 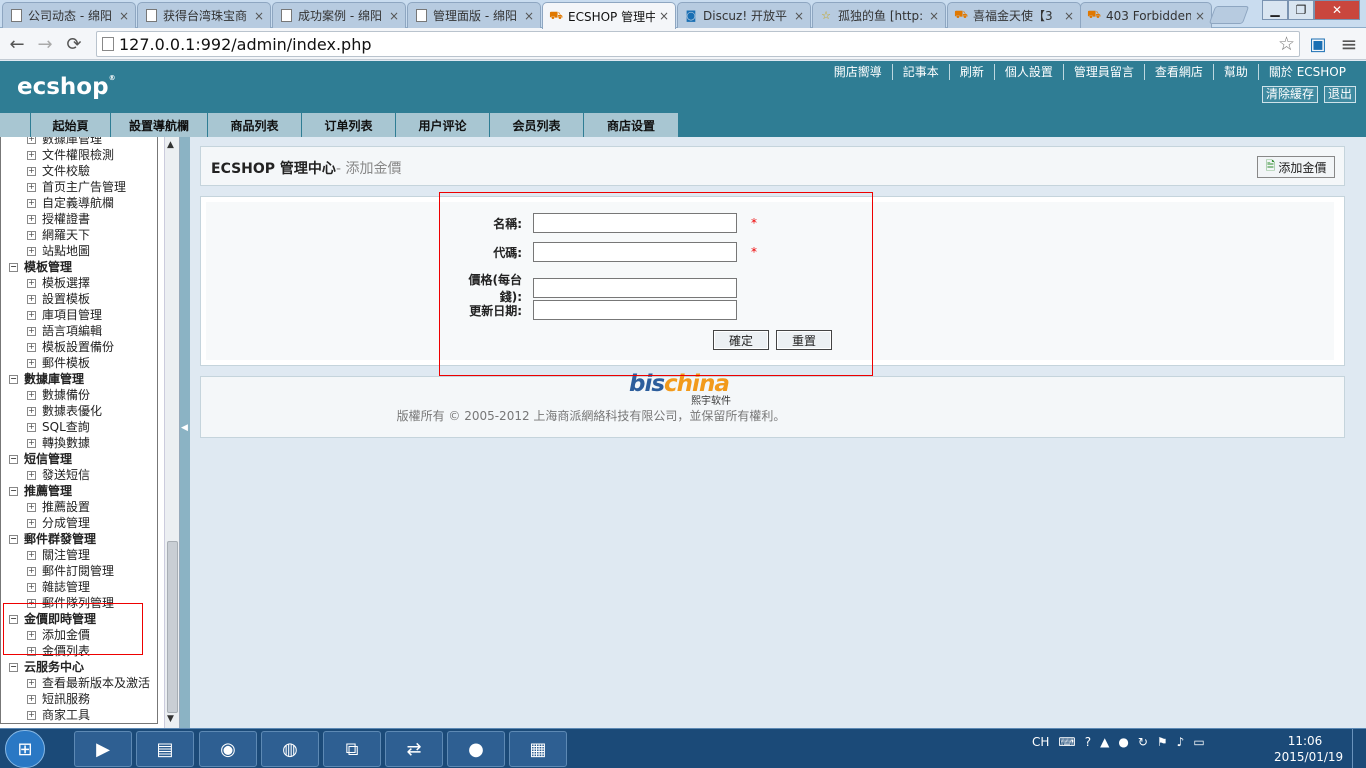 I want to click on menu-shop-settings: 商店设置, so click(x=631, y=125).